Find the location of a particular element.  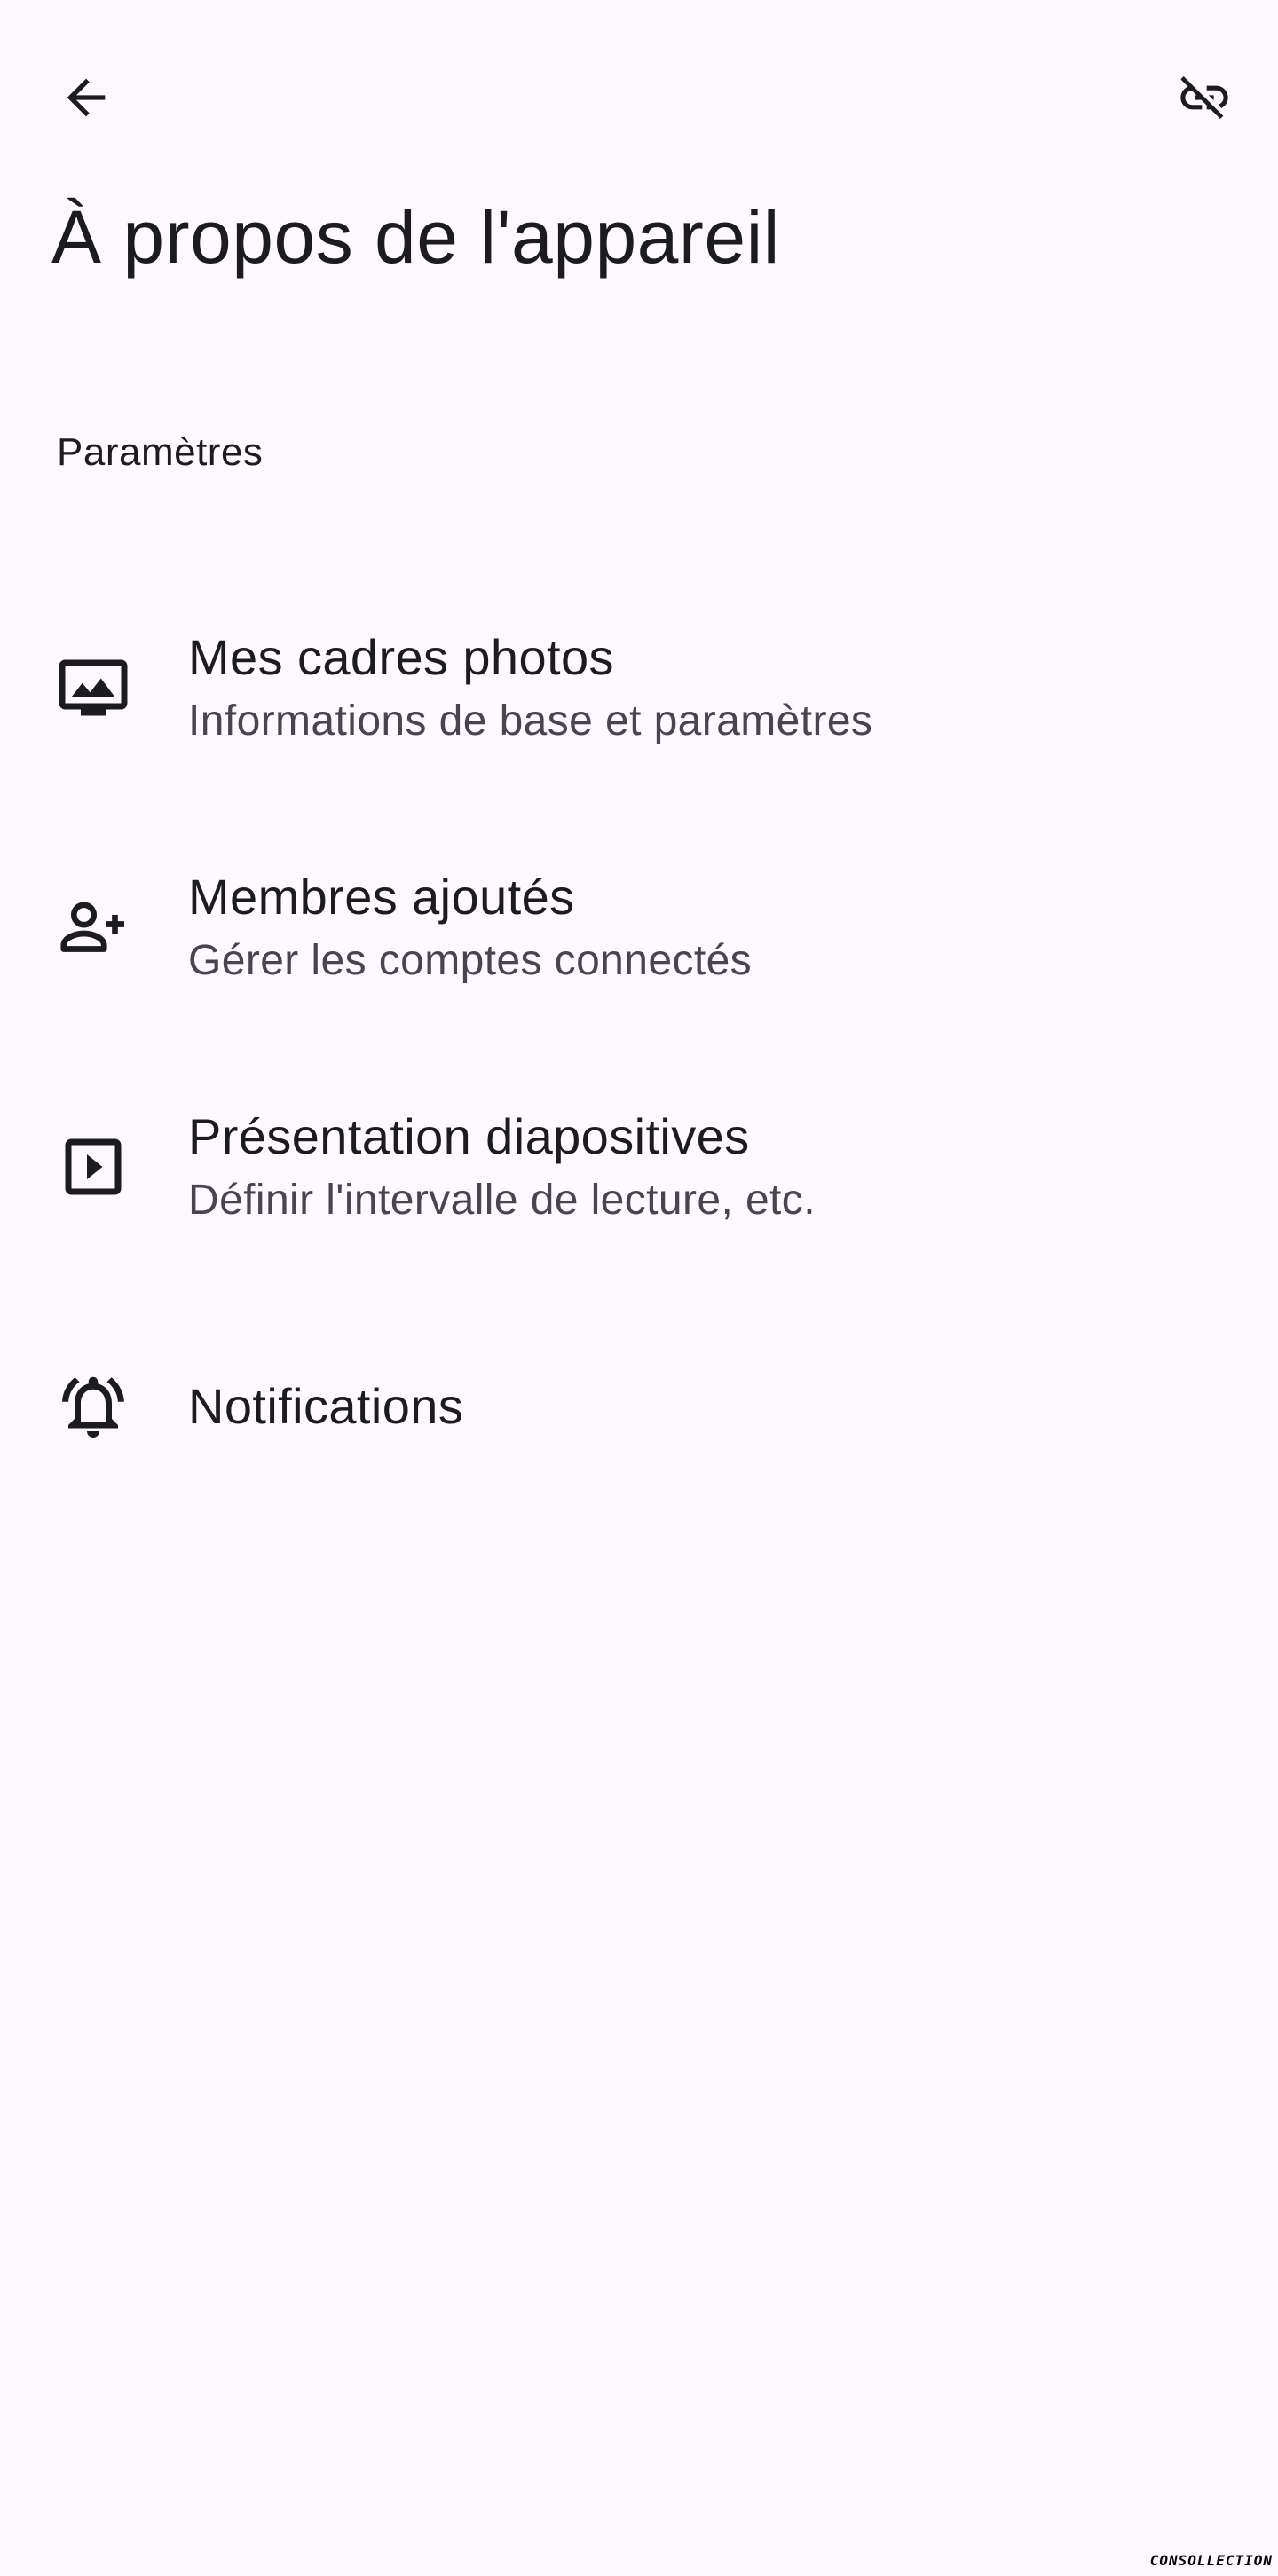

slideshow-icon is located at coordinates (93, 1167).